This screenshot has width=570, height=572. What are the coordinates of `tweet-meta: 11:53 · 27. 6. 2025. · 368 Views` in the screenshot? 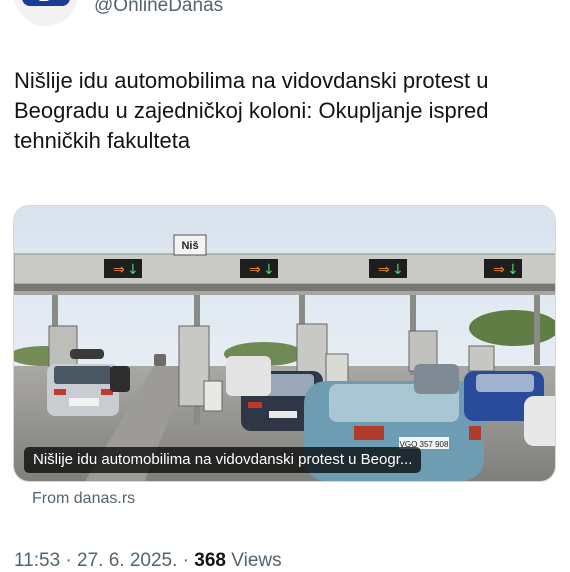 It's located at (148, 561).